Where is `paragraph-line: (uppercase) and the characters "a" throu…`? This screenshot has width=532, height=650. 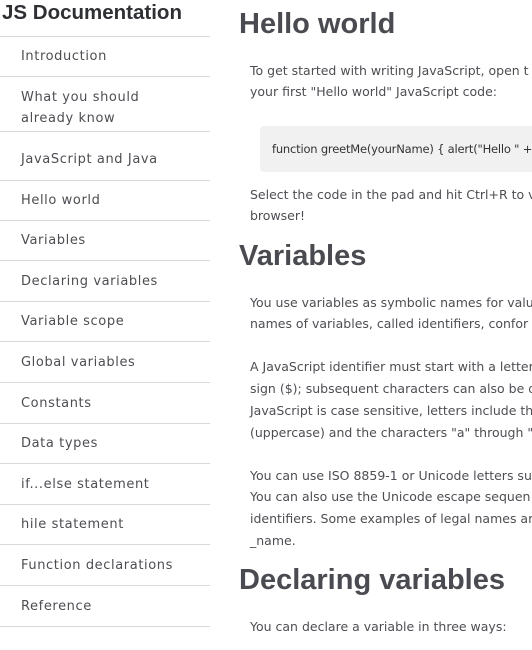
paragraph-line: (uppercase) and the characters "a" throu… is located at coordinates (391, 432).